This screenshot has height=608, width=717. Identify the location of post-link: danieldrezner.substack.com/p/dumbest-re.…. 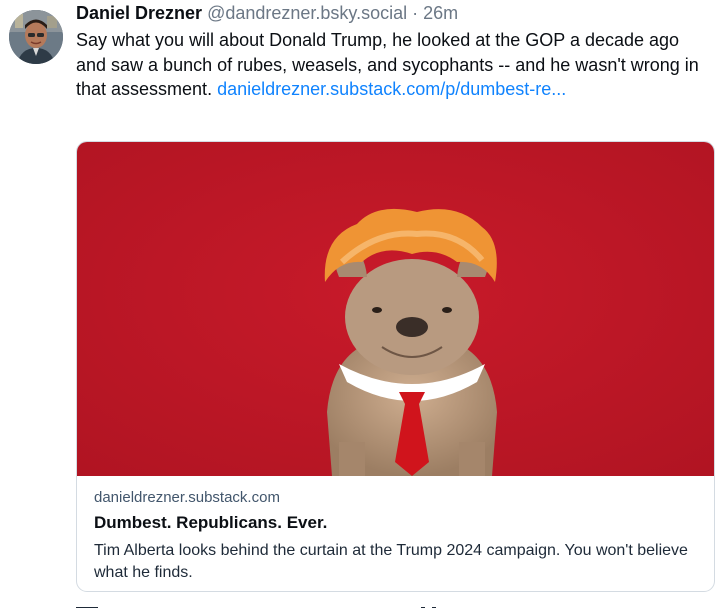
(391, 89).